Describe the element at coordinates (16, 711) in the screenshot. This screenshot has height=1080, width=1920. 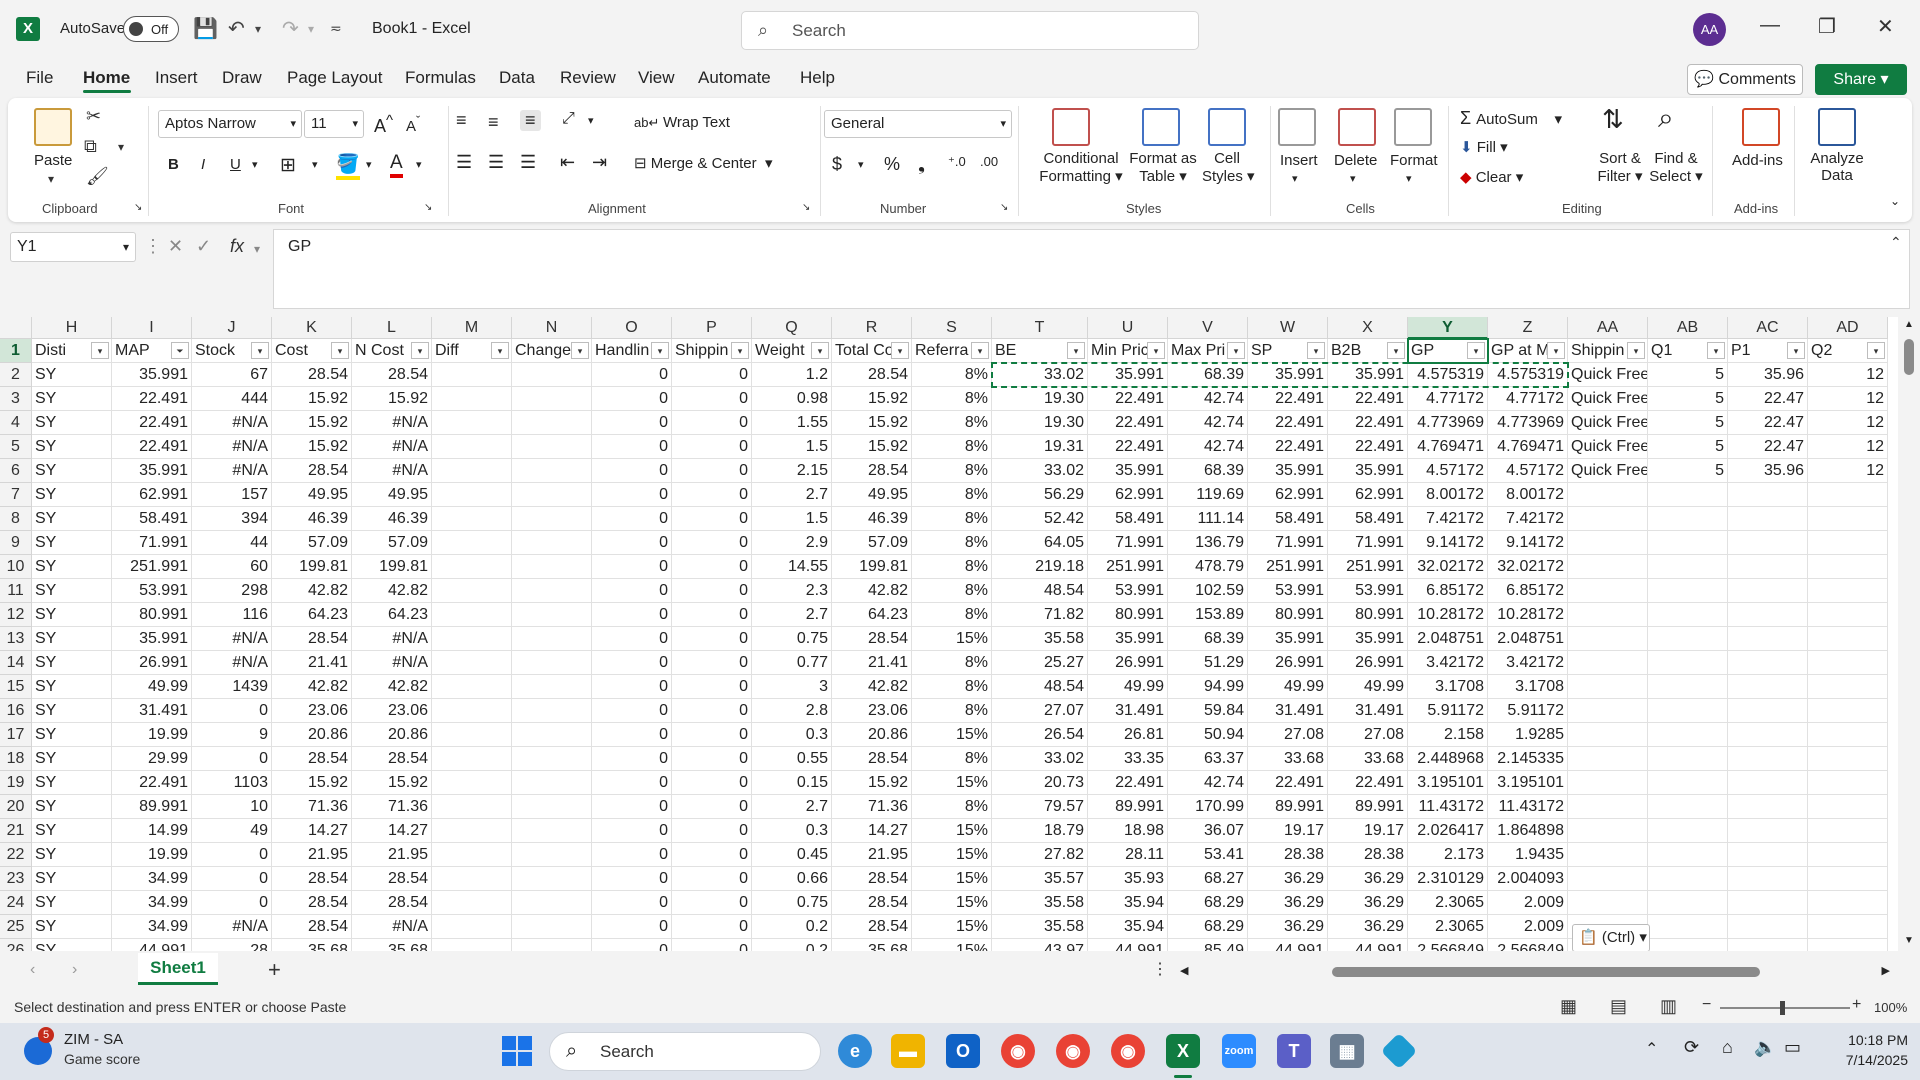
I see `row-header-16: 16` at that location.